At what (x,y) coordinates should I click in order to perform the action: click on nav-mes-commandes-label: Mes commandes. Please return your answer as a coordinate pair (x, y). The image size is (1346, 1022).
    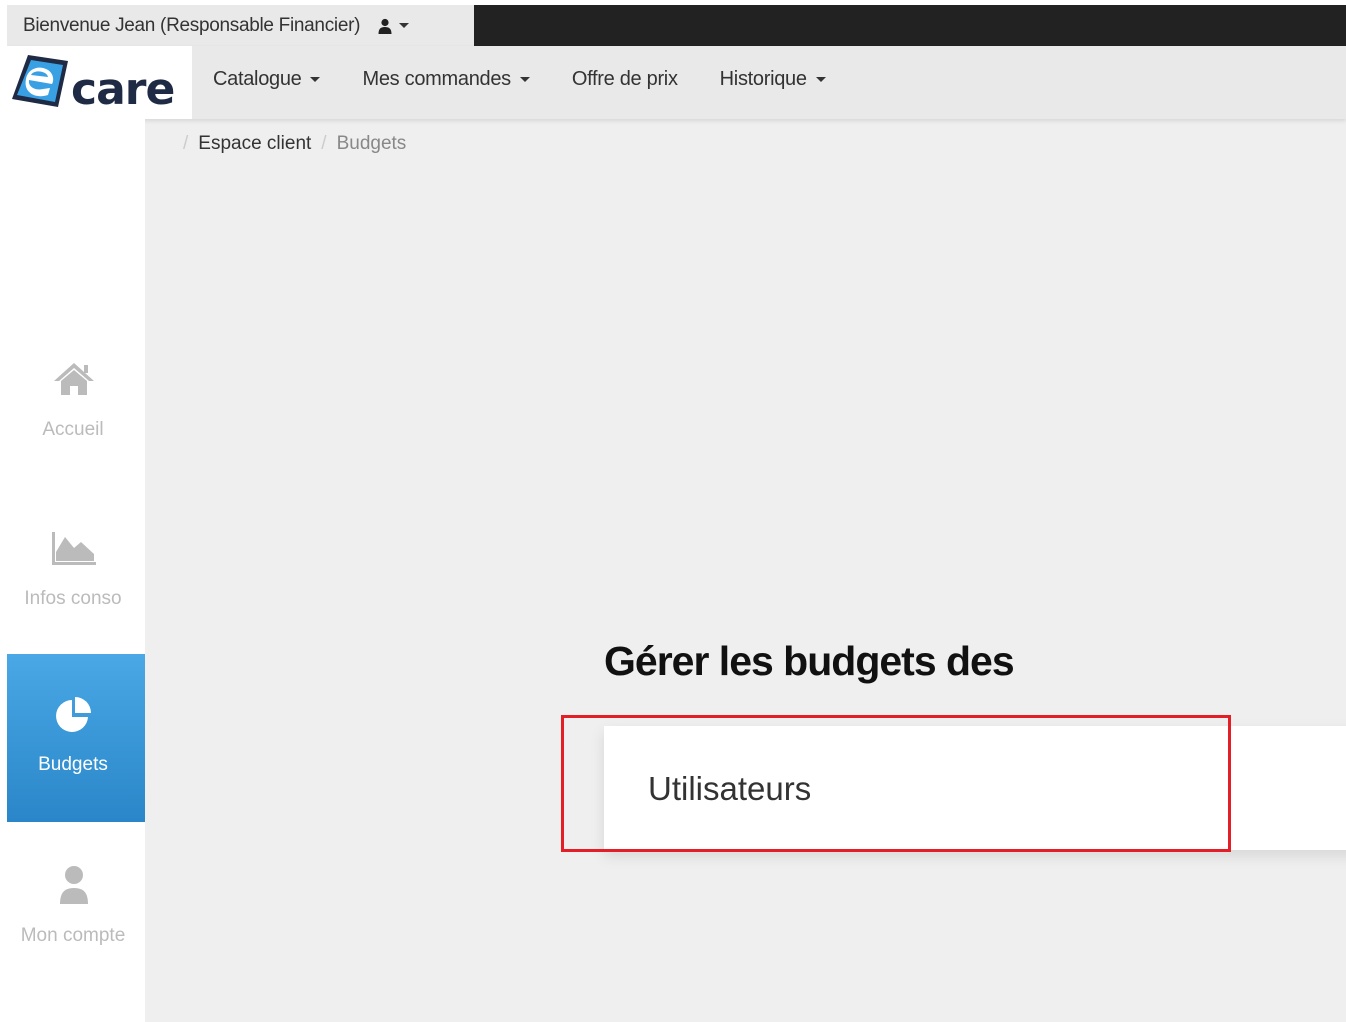
    Looking at the image, I should click on (436, 78).